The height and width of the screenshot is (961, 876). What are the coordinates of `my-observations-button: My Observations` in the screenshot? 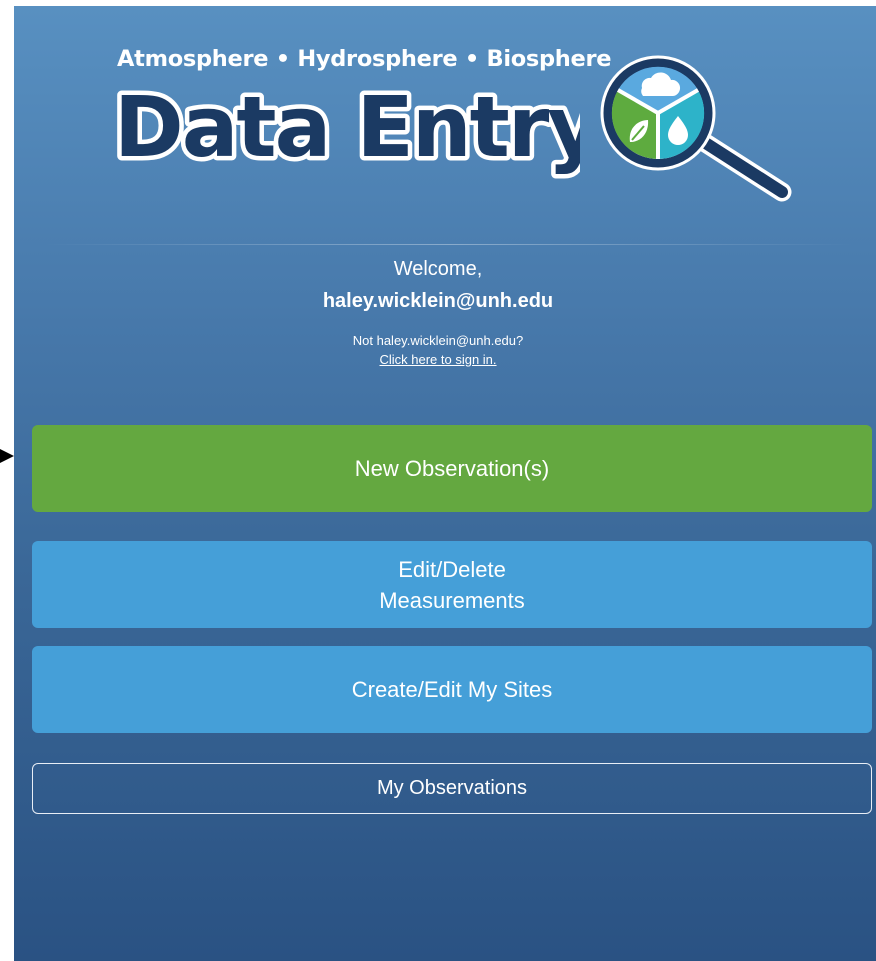 It's located at (452, 788).